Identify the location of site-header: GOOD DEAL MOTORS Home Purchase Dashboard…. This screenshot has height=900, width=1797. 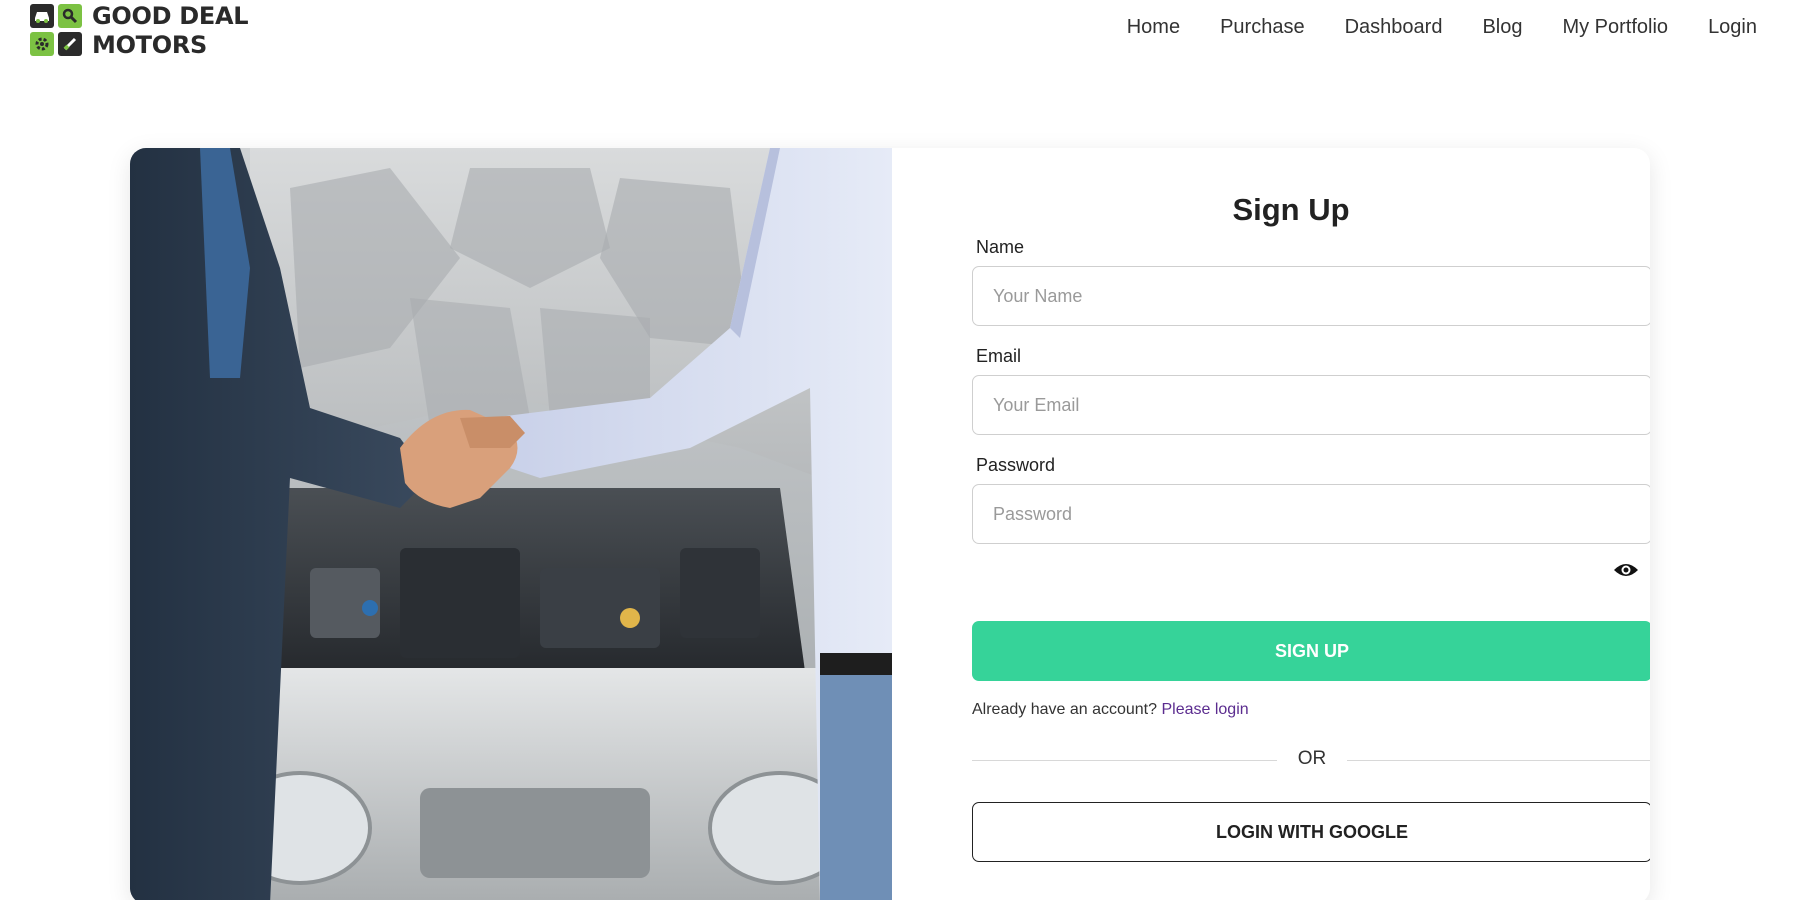
(898, 35).